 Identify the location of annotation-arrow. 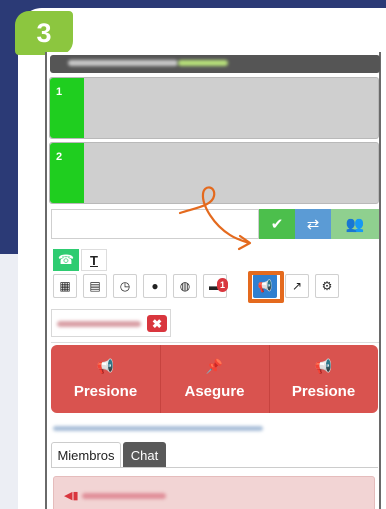
(215, 218).